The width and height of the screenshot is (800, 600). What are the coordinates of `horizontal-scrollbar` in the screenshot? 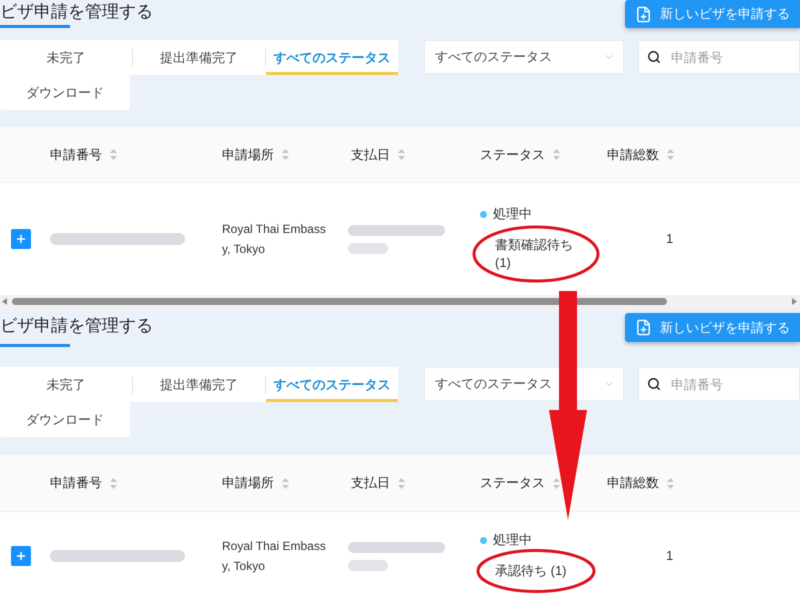 It's located at (400, 301).